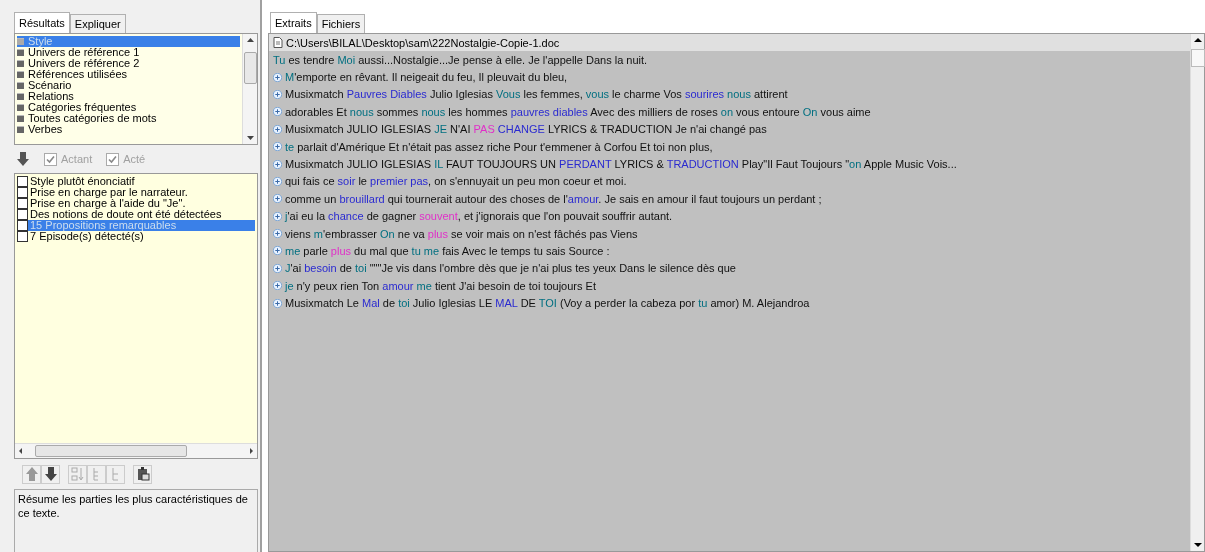  I want to click on extract-sentence: qui fais ce soir le premier pas, on s'ennuyait un peu mon coeur et moi., so click(456, 181).